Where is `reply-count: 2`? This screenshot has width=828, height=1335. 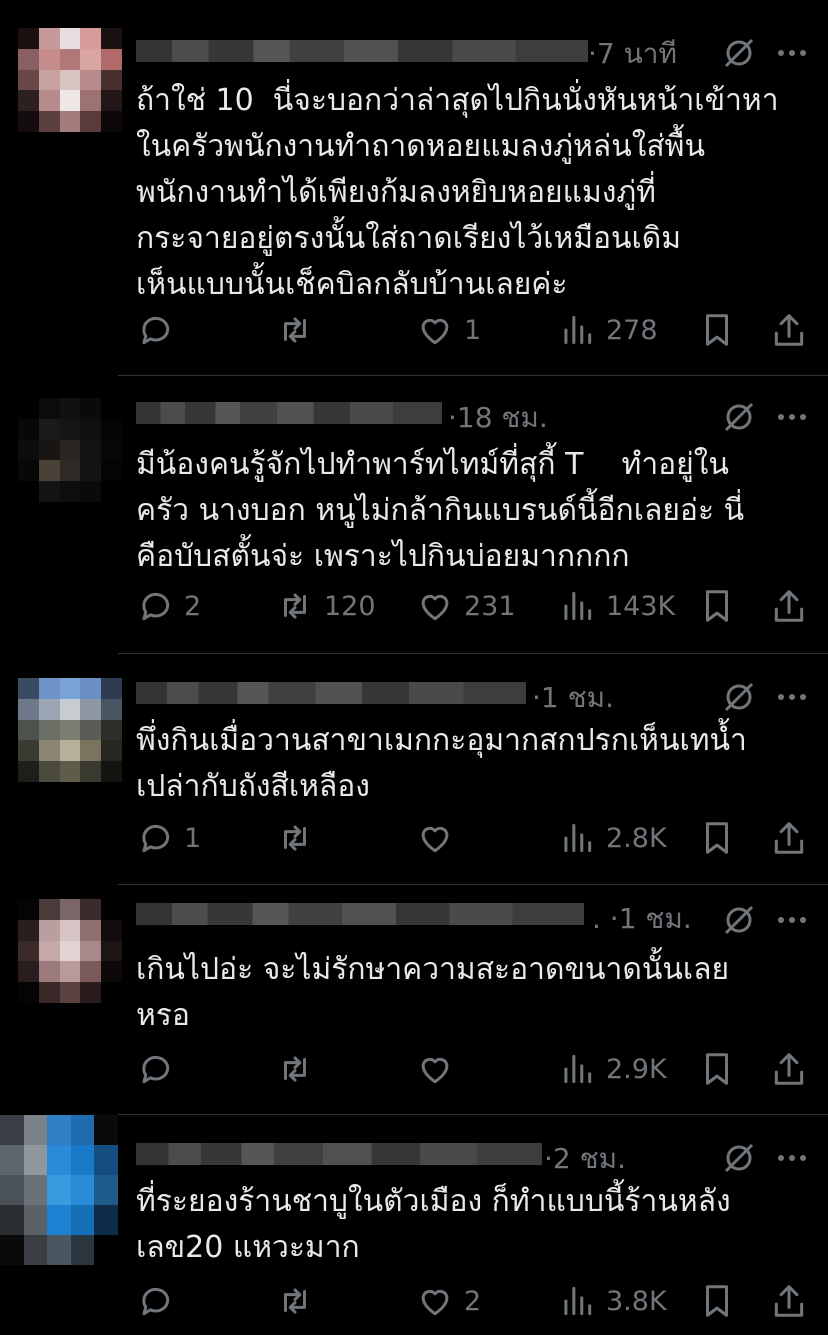 reply-count: 2 is located at coordinates (193, 606).